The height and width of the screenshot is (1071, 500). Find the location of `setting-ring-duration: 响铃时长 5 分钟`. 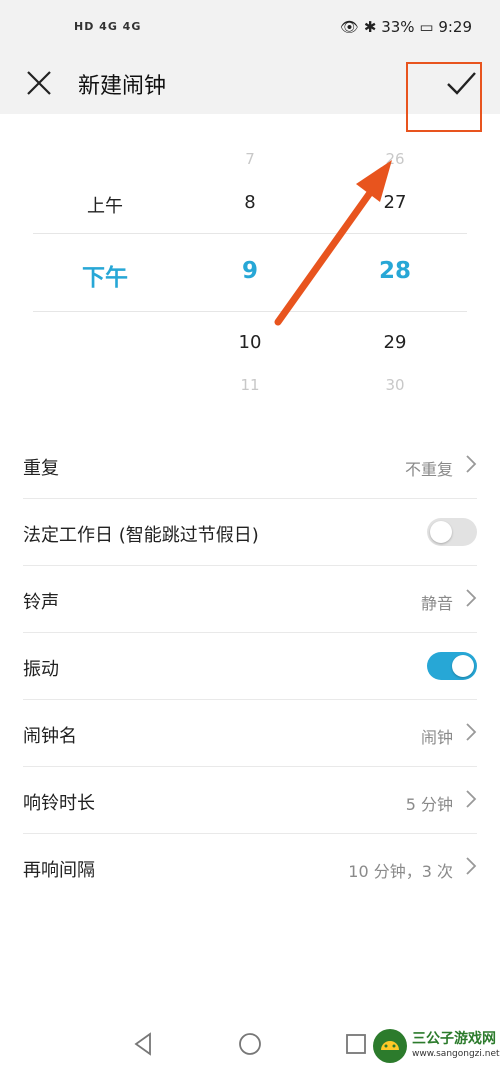

setting-ring-duration: 响铃时长 5 分钟 is located at coordinates (250, 800).